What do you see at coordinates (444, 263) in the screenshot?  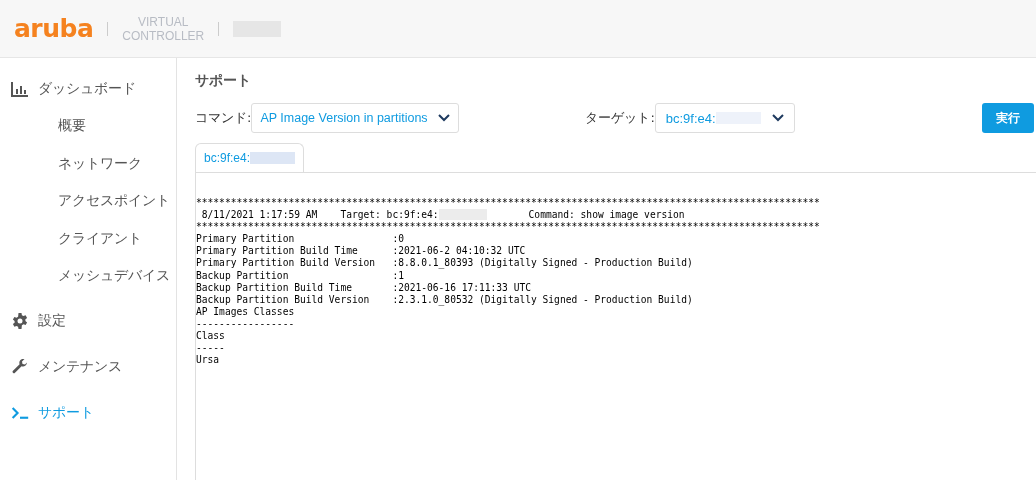 I see `output-line: Primary Partition Build Version :8.8.0.1_80393 (Digitally Signed - Production Build)` at bounding box center [444, 263].